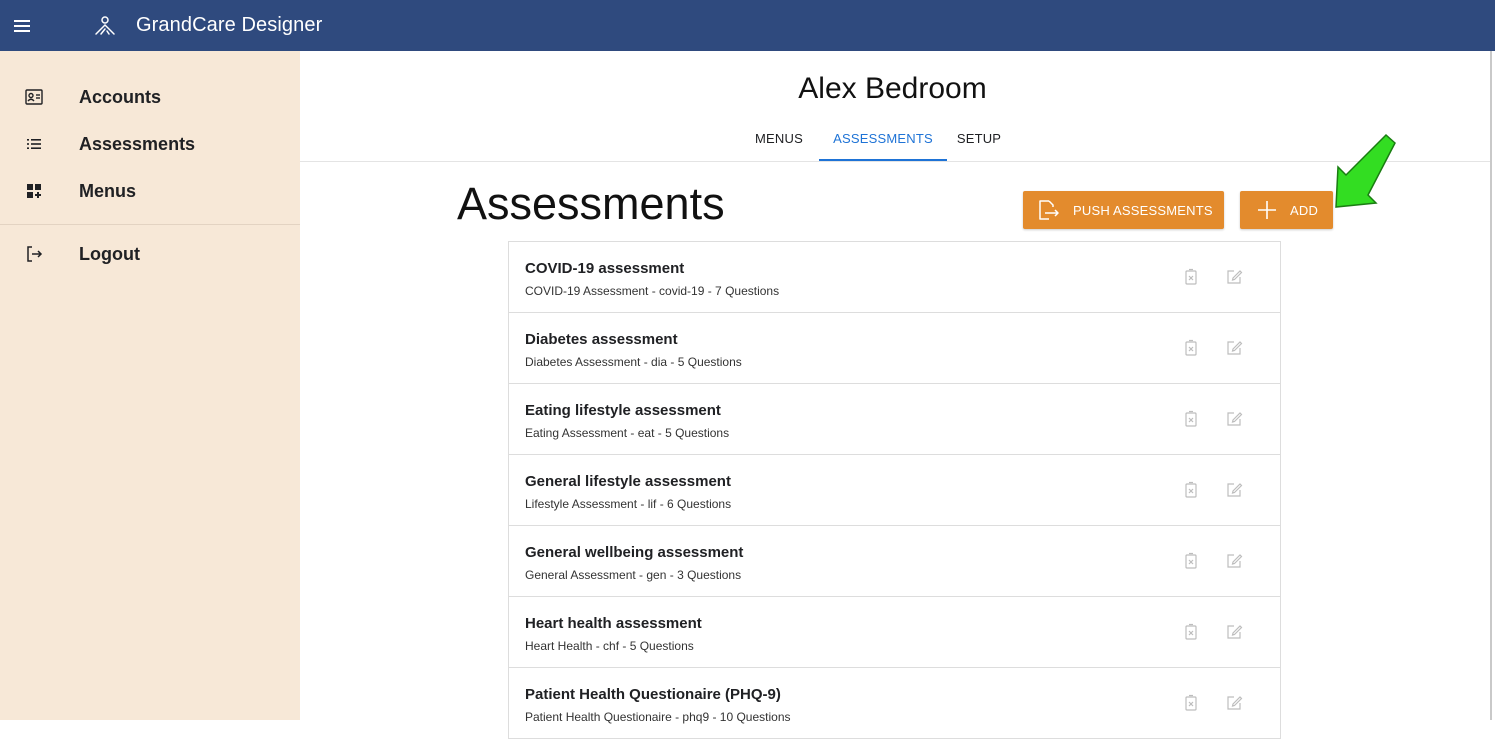 The height and width of the screenshot is (739, 1495). What do you see at coordinates (627, 433) in the screenshot?
I see `assessment-subtitle: Eating Assessment - eat - 5 Questions` at bounding box center [627, 433].